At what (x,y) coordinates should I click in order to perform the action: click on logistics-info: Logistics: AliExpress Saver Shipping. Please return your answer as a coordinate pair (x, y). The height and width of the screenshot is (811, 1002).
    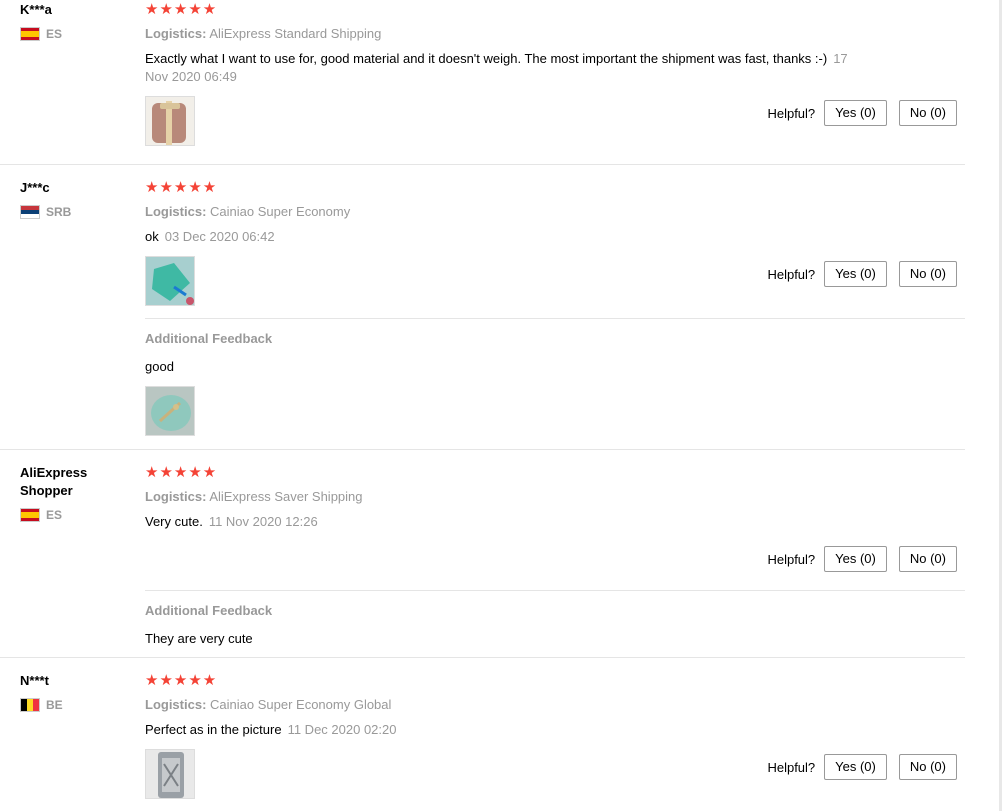
    Looking at the image, I should click on (555, 497).